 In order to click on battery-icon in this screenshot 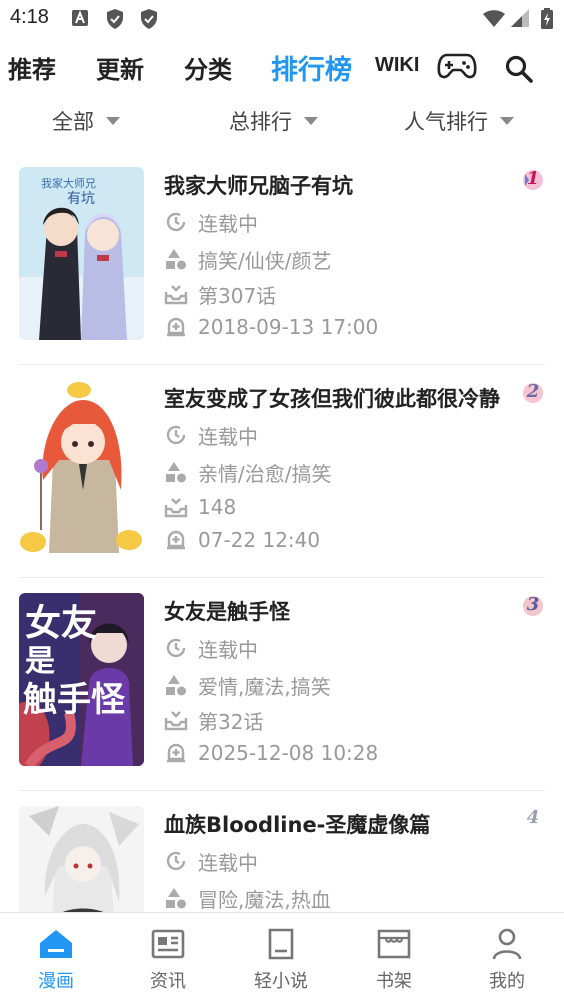, I will do `click(547, 18)`.